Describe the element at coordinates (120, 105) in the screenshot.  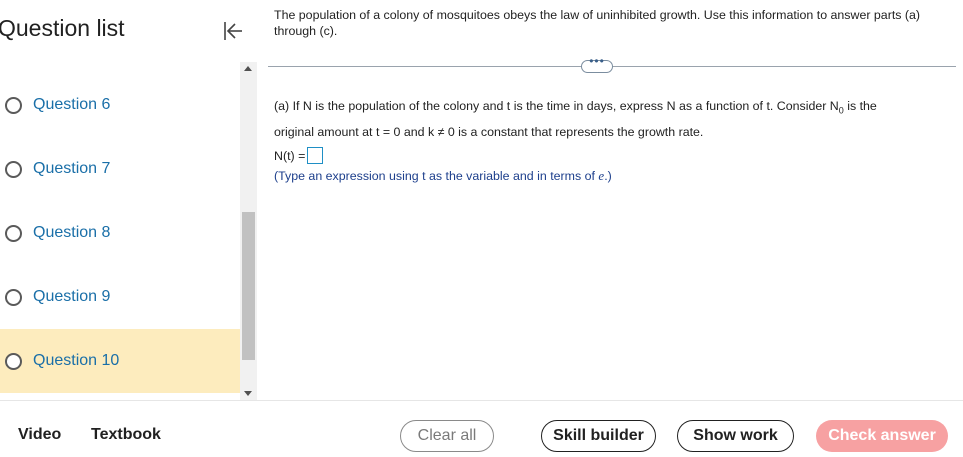
I see `question-item: Question 6` at that location.